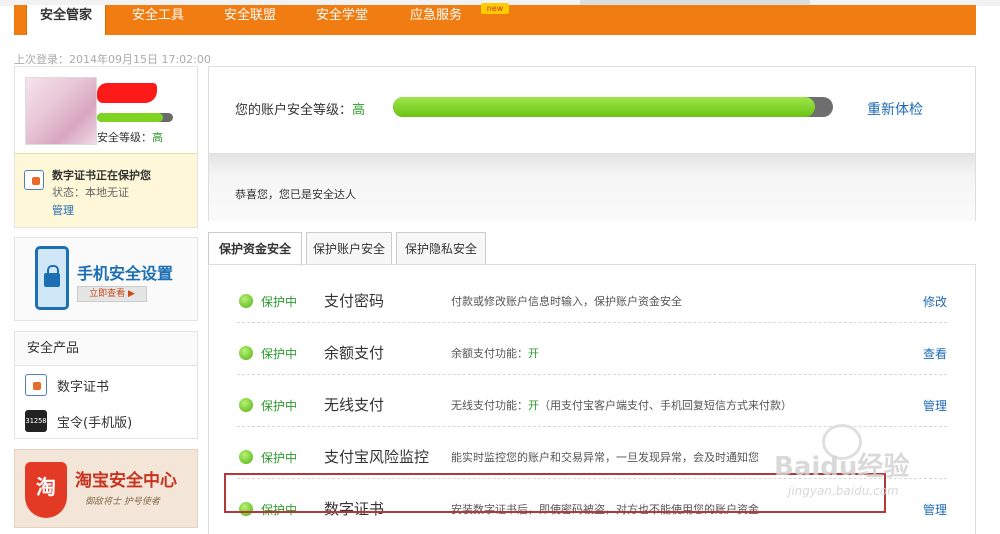  I want to click on top-navigation: 安全管家 安全工具 安全联盟 安全学堂 应急服务 new, so click(495, 19).